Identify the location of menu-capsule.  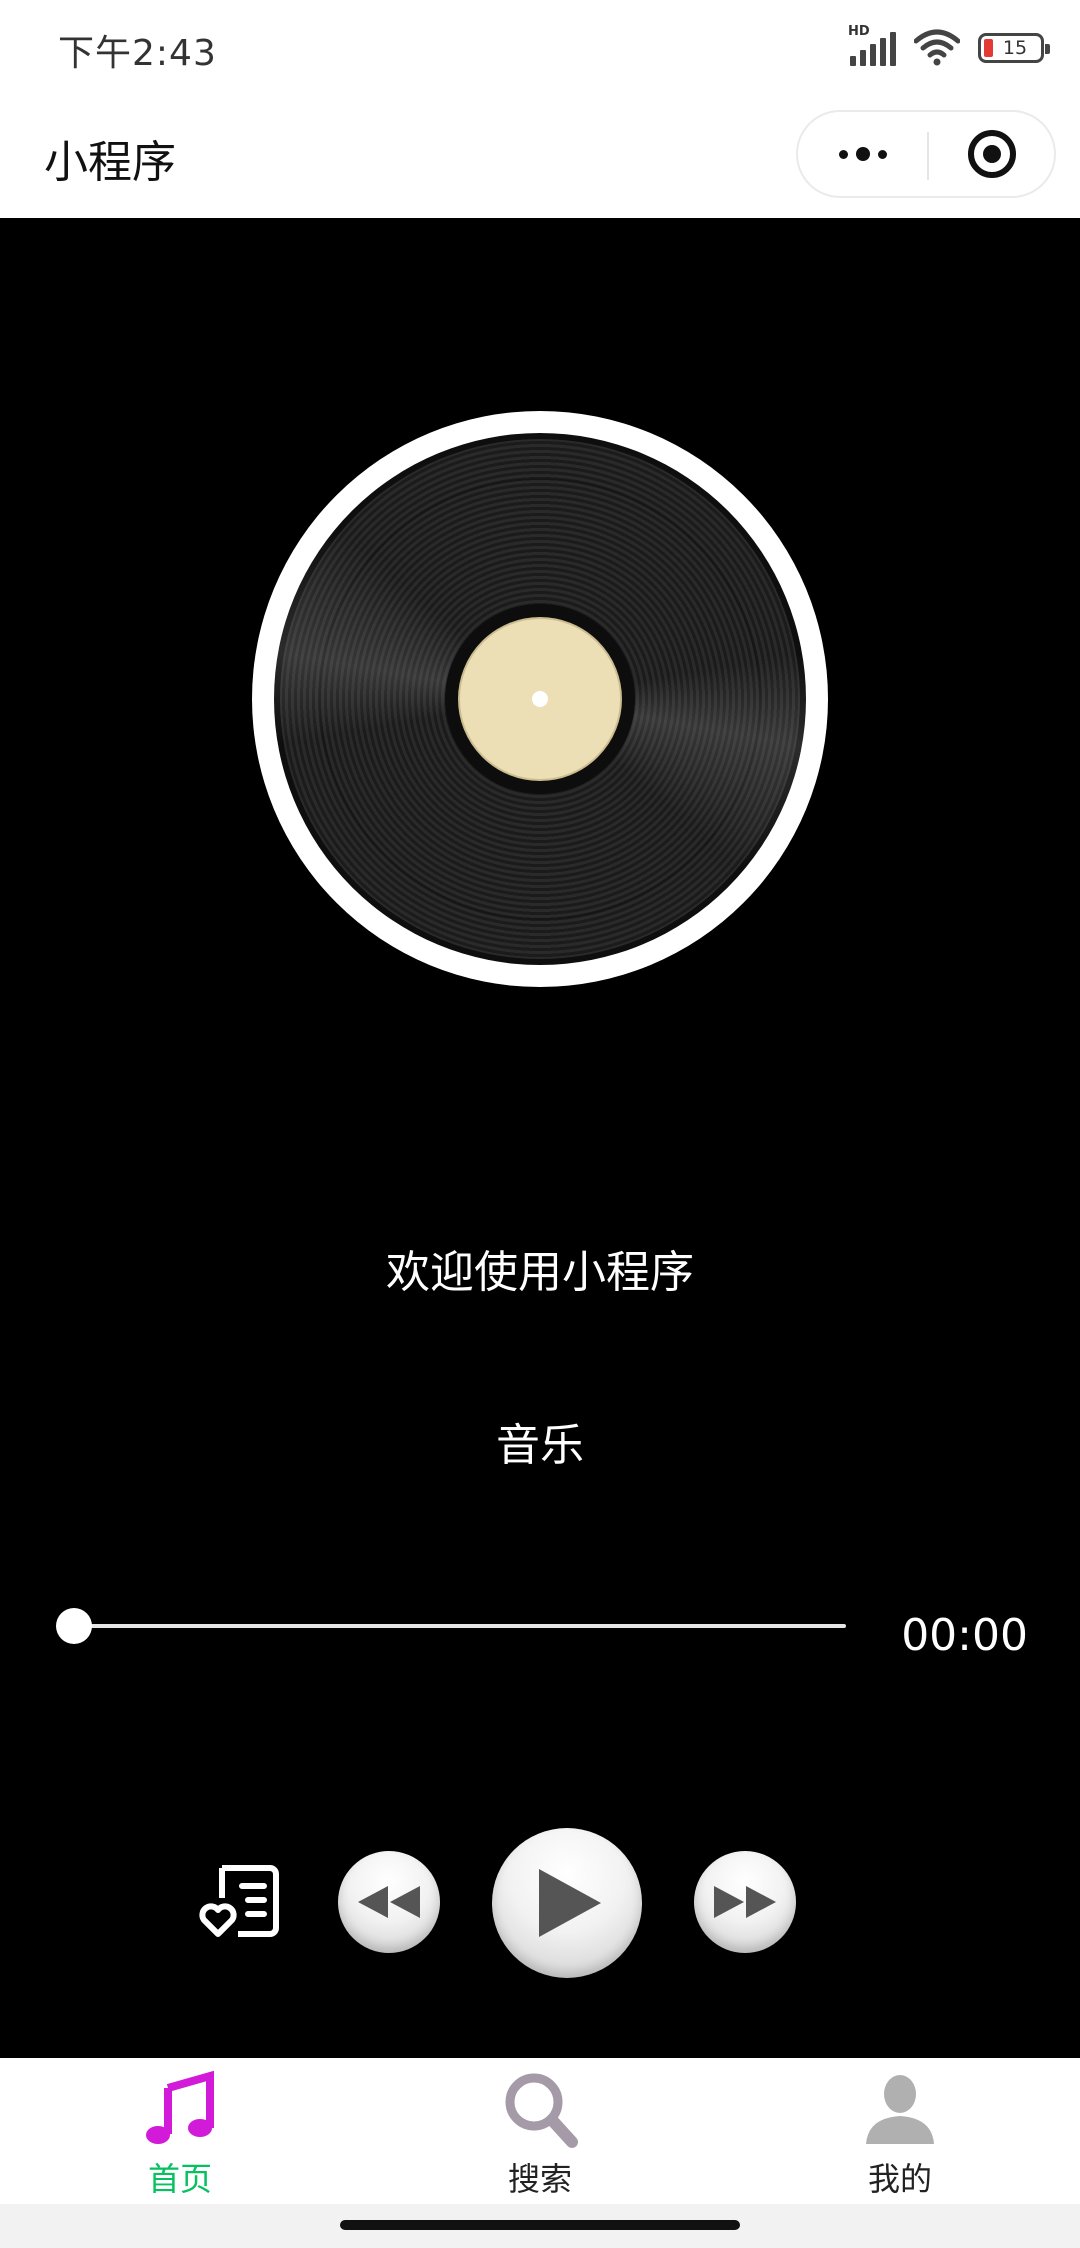
(926, 154).